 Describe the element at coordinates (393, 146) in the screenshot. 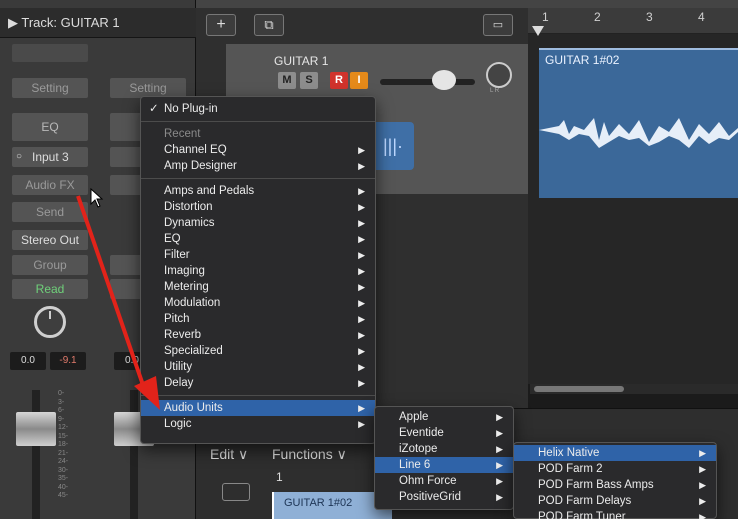

I see `plugin-waveform-icon: |||·` at that location.